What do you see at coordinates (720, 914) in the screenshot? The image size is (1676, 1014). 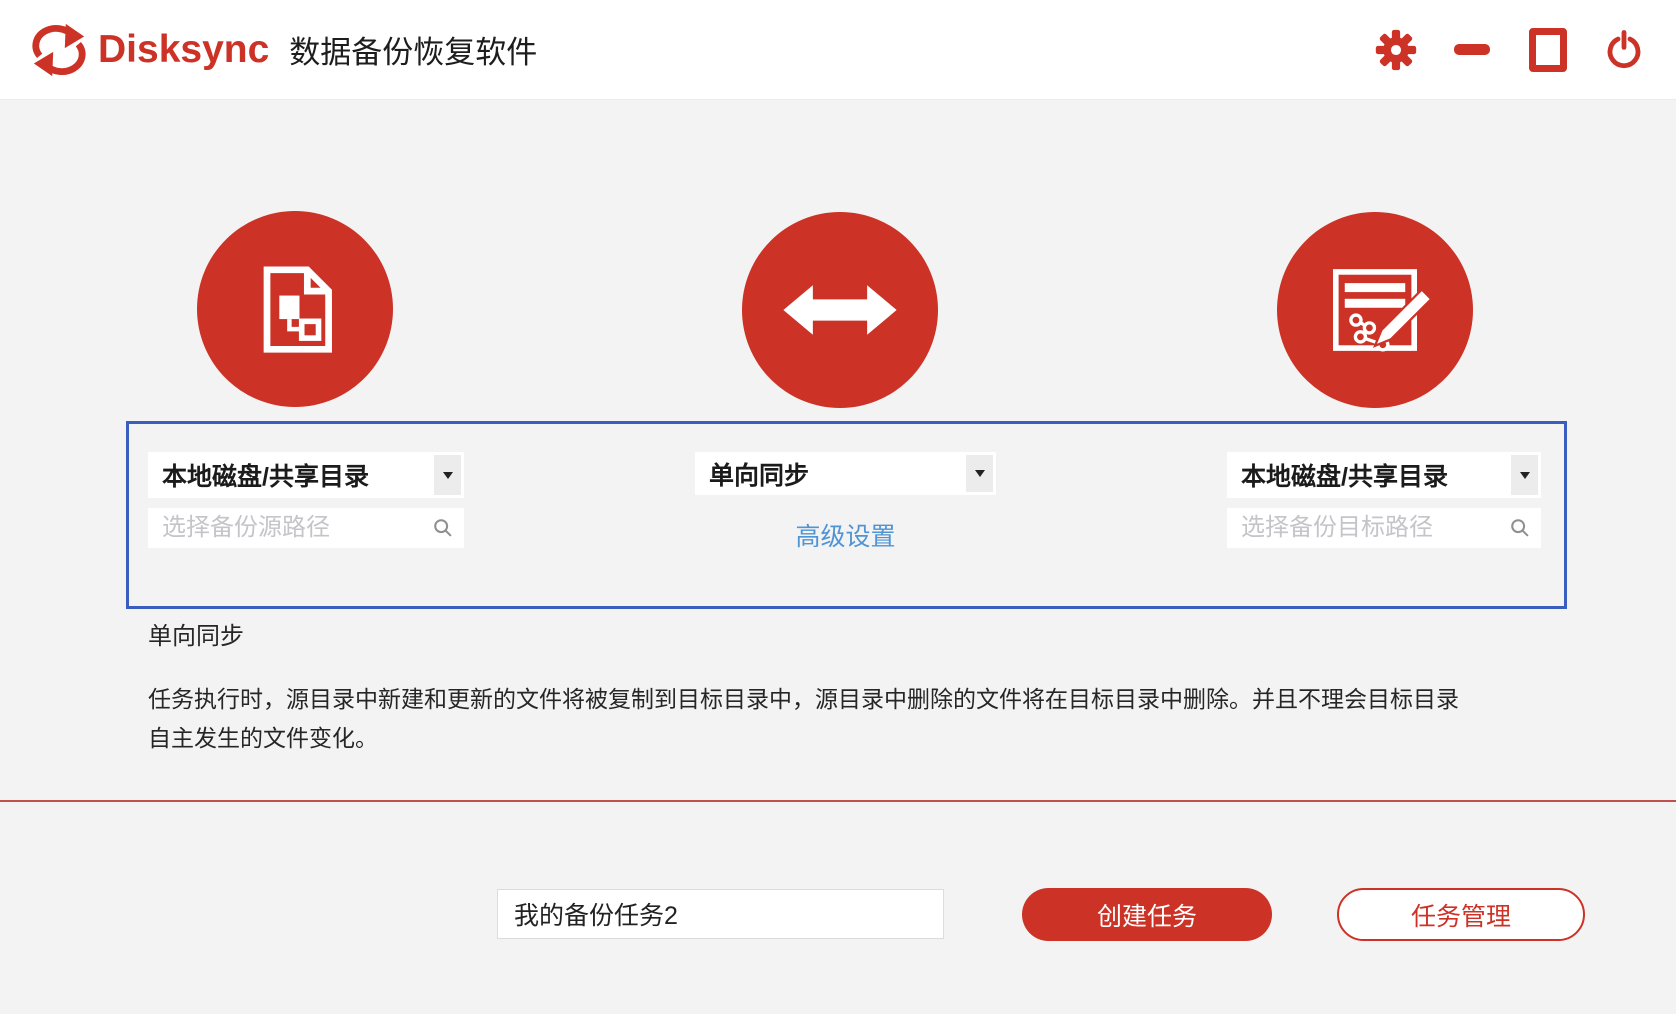 I see `task-name-input` at bounding box center [720, 914].